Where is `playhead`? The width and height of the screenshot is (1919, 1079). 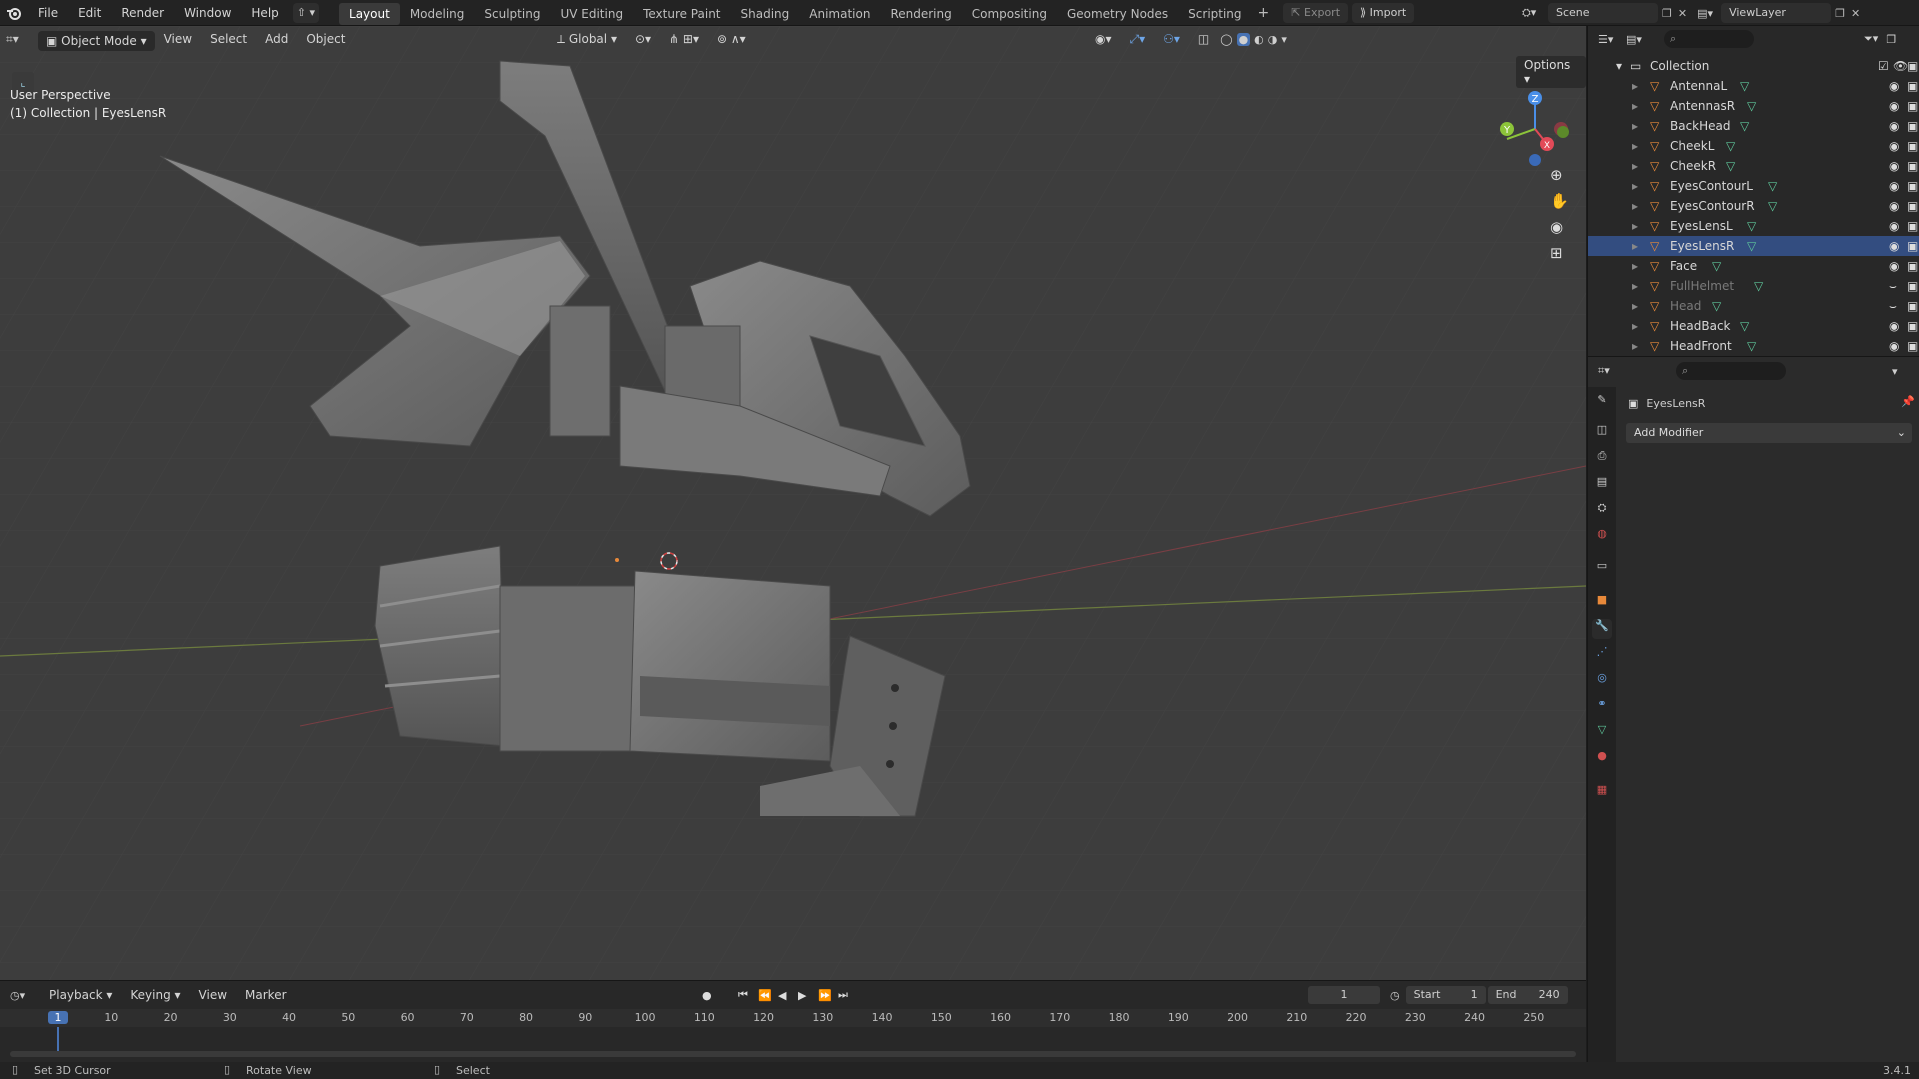
playhead is located at coordinates (58, 1039).